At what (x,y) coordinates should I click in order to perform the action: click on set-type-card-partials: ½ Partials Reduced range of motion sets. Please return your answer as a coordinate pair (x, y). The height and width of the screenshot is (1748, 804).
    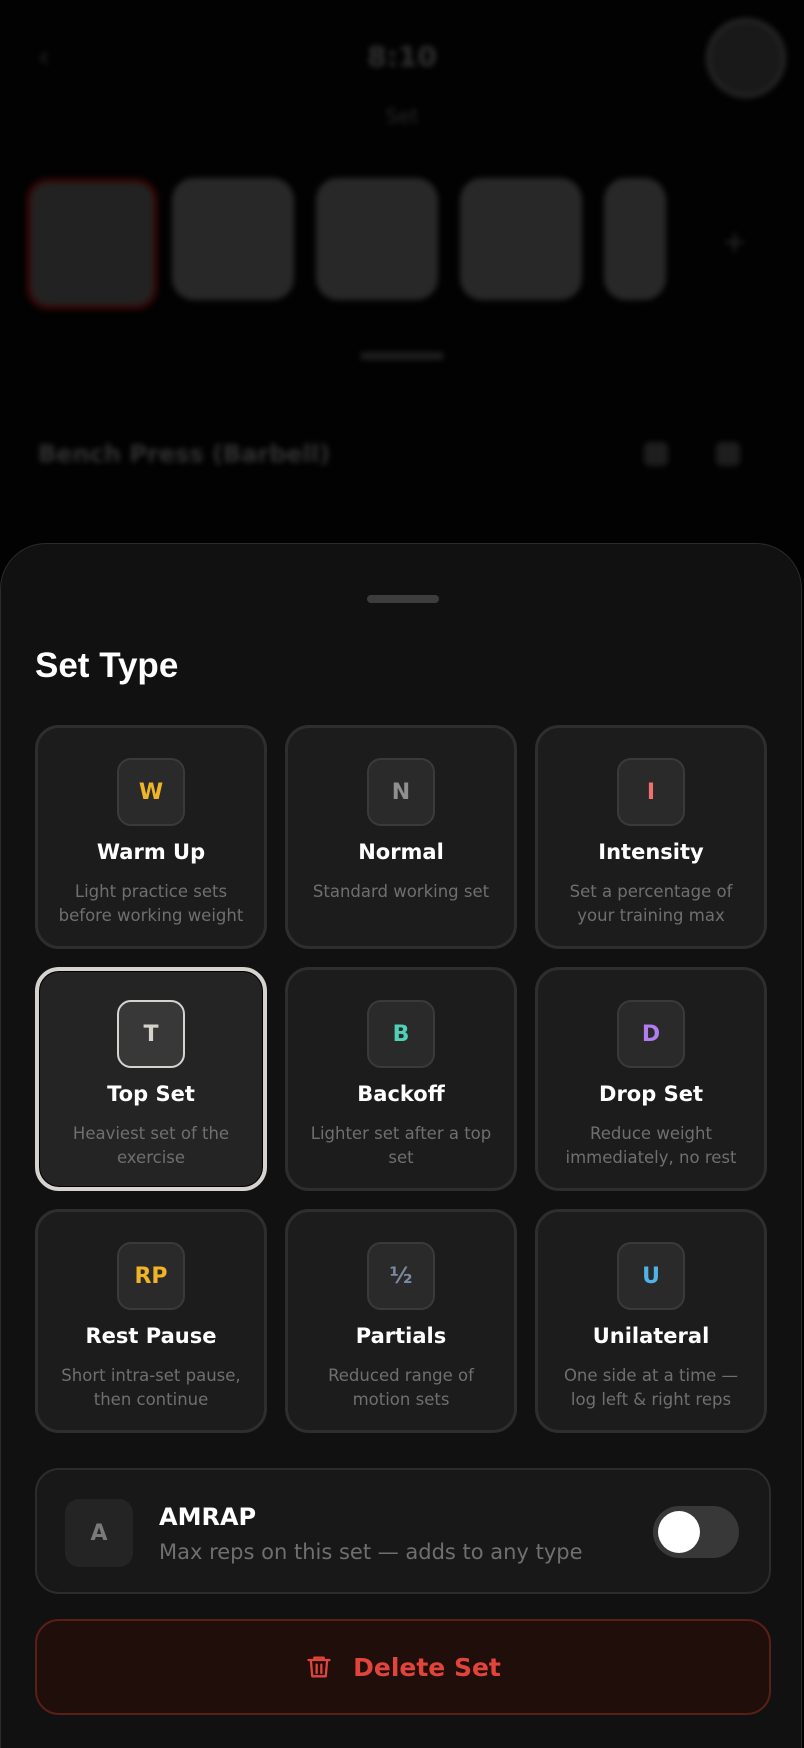
    Looking at the image, I should click on (401, 1321).